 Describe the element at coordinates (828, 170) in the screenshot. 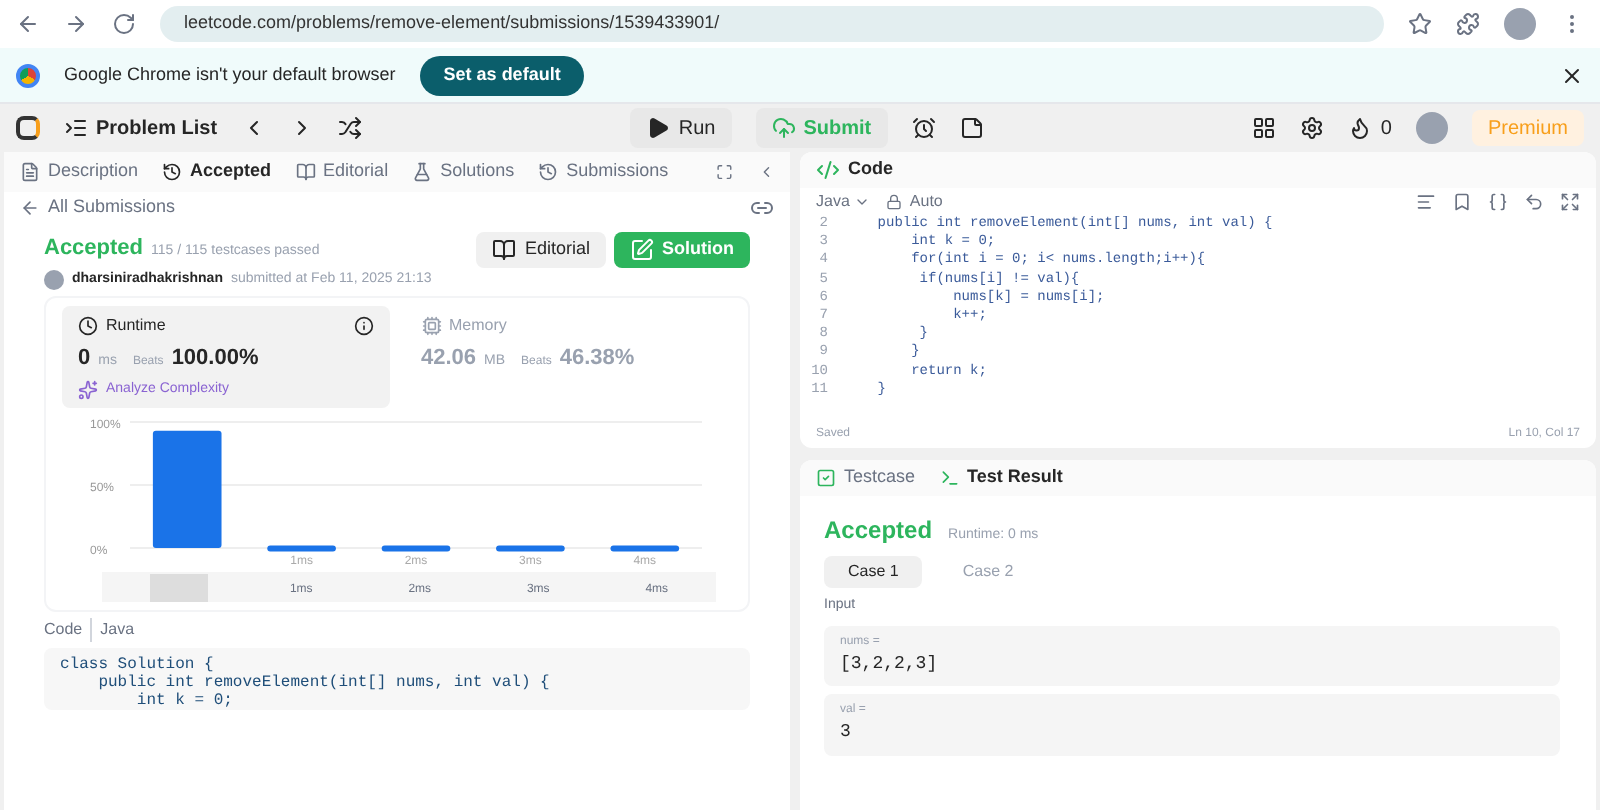

I see `code-icon` at that location.